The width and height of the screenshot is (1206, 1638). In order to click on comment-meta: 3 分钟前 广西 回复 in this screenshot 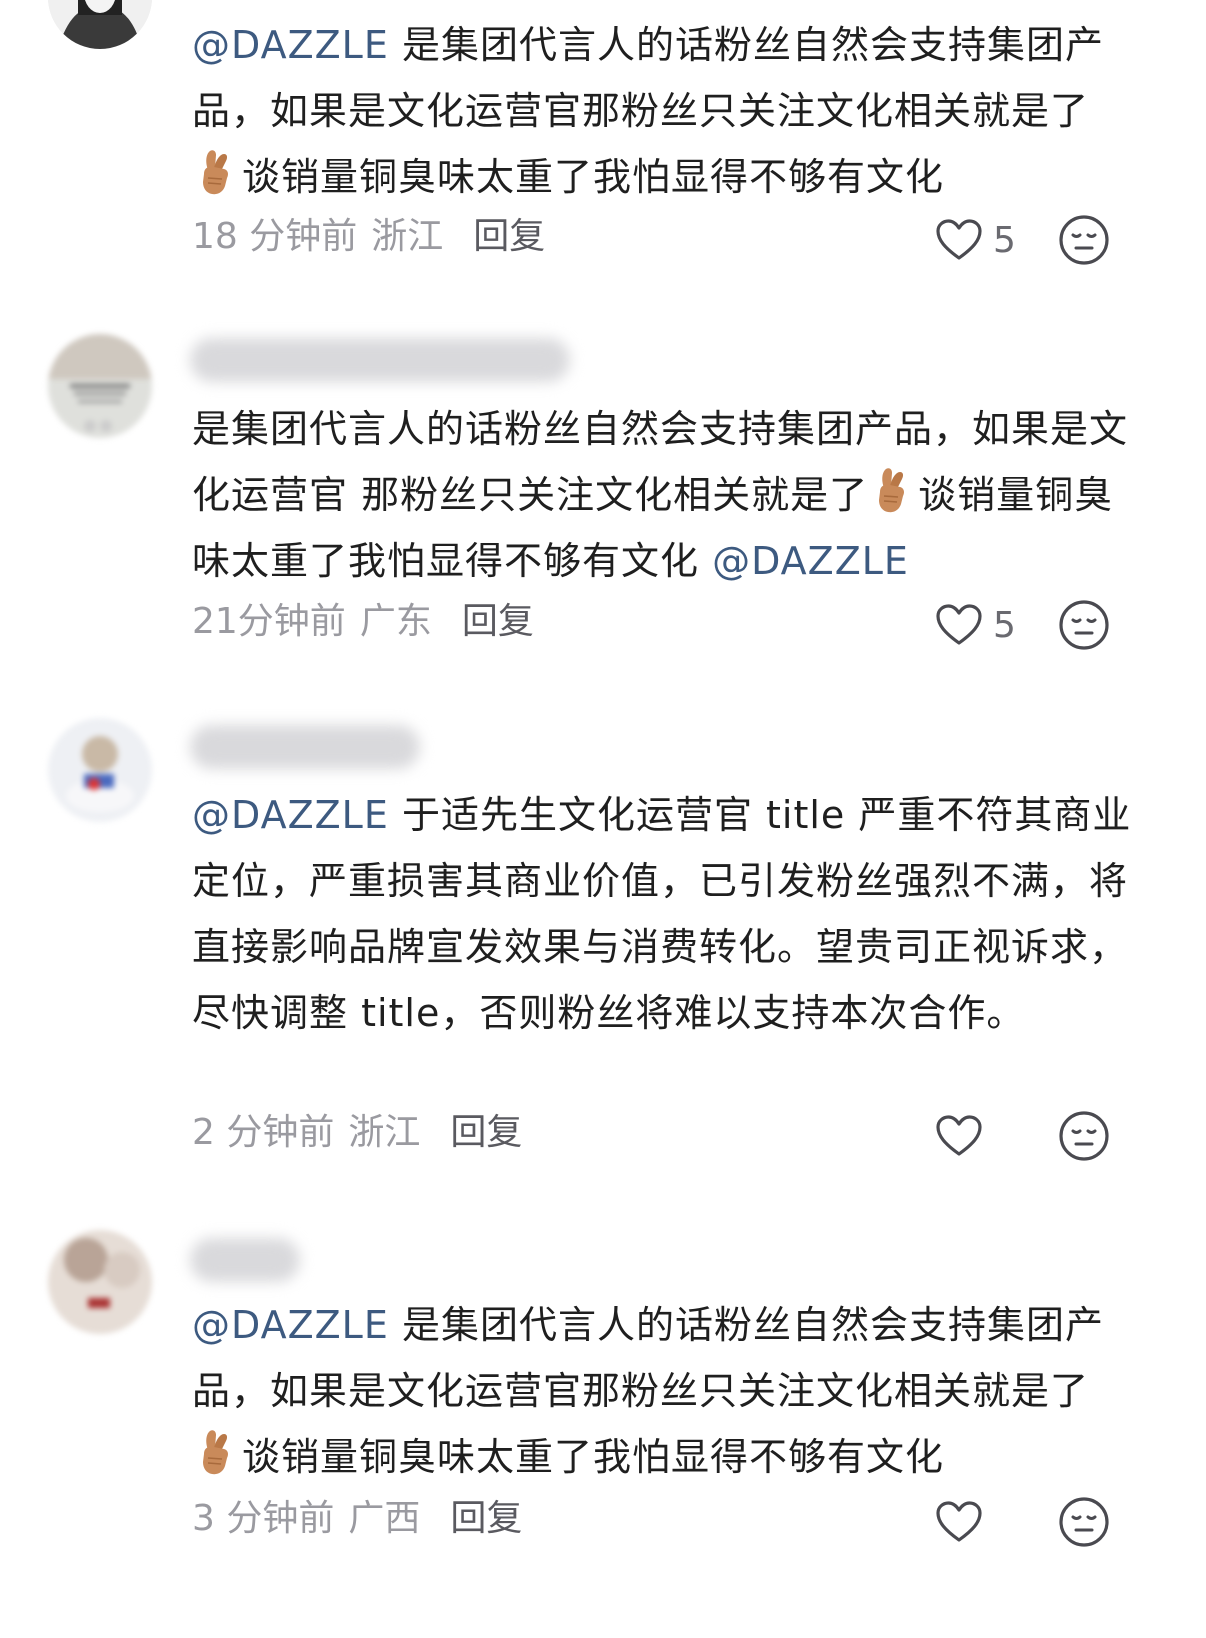, I will do `click(357, 1519)`.